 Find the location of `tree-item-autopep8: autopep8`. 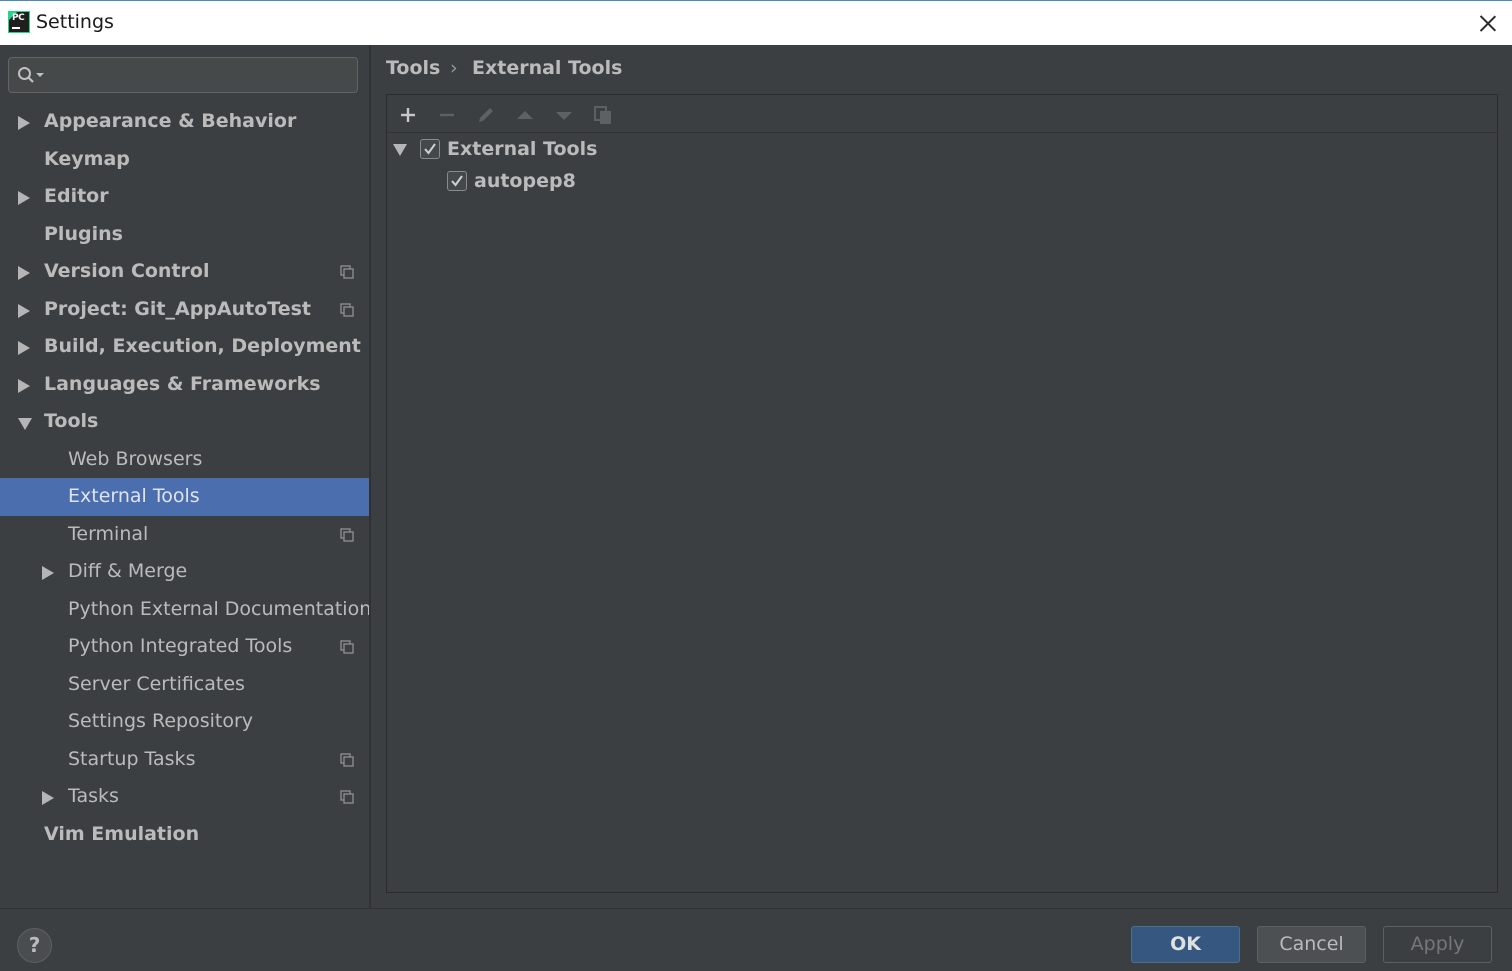

tree-item-autopep8: autopep8 is located at coordinates (942, 181).